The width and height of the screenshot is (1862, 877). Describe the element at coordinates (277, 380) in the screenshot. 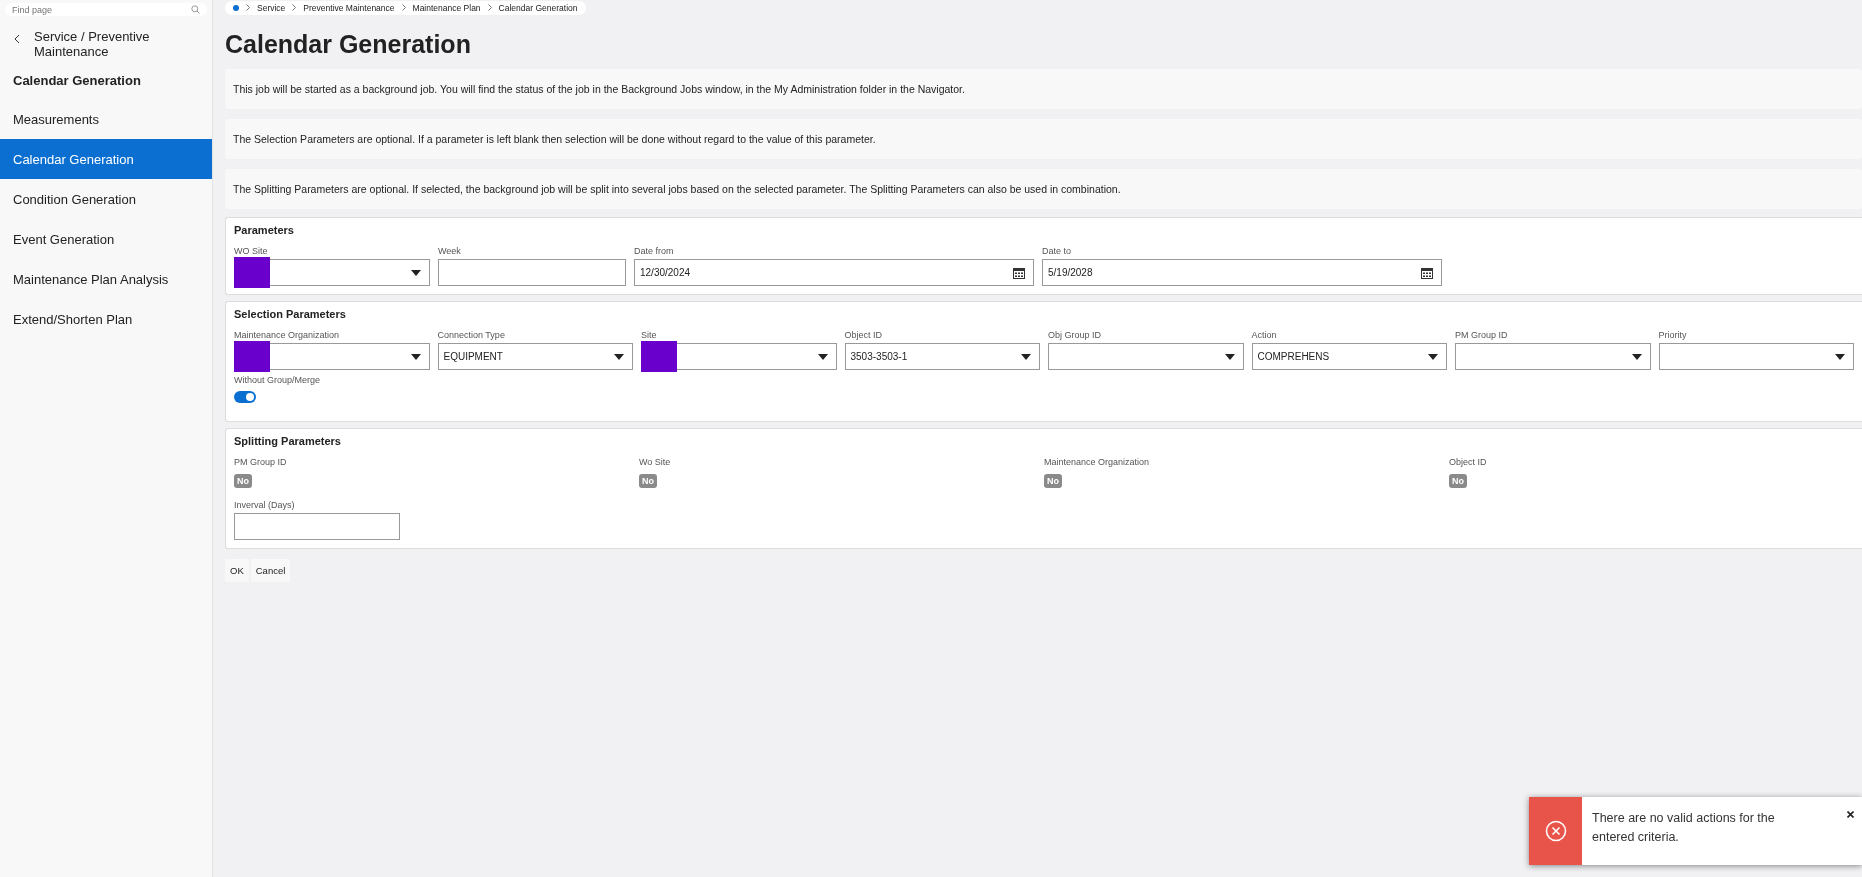

I see `toggle-label: Without Group/Merge` at that location.